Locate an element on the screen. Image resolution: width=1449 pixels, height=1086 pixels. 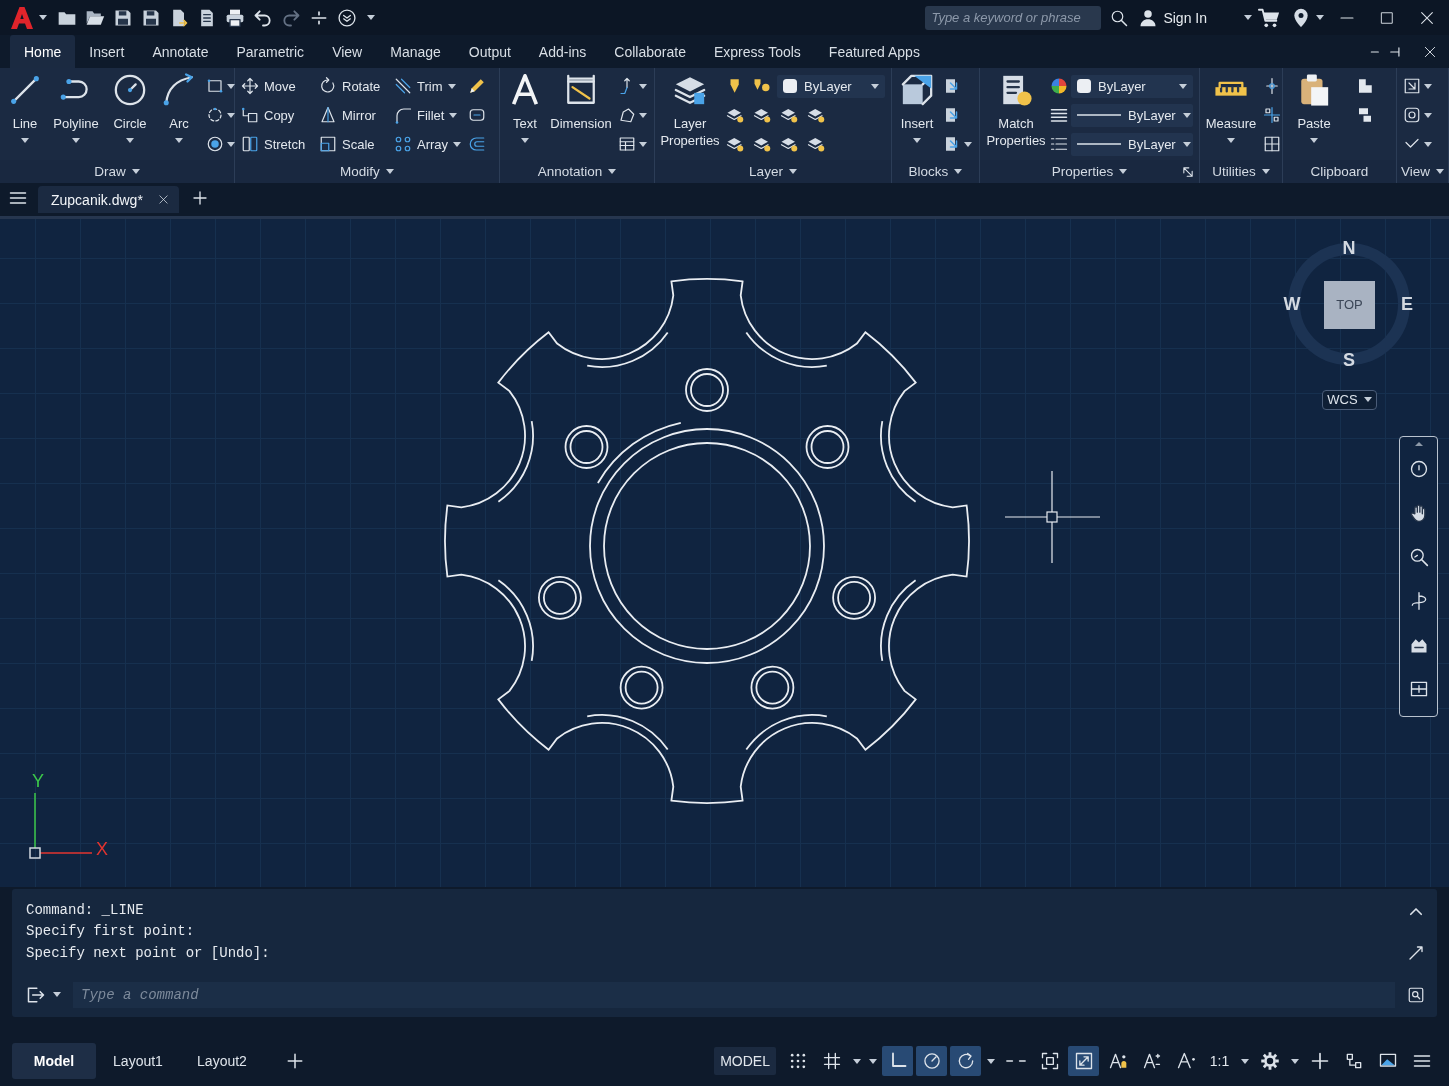
panel-title: View is located at coordinates (1422, 171).